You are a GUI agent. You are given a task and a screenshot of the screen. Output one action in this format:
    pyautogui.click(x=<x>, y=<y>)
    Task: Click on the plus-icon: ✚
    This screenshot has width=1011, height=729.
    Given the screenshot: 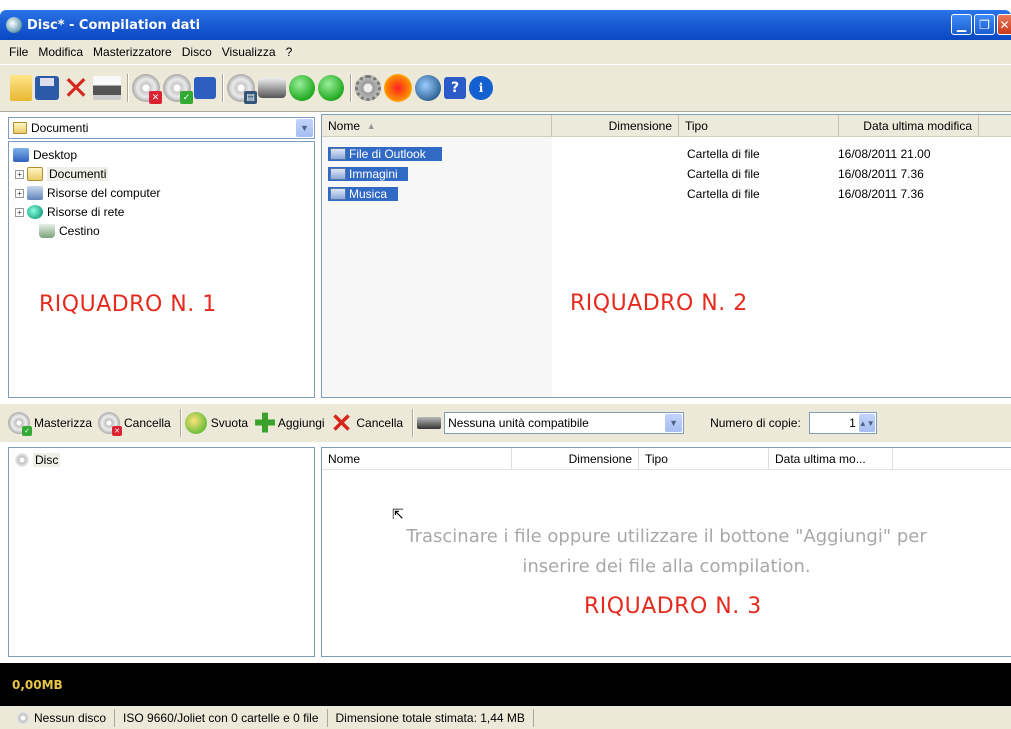 What is the action you would take?
    pyautogui.click(x=265, y=423)
    